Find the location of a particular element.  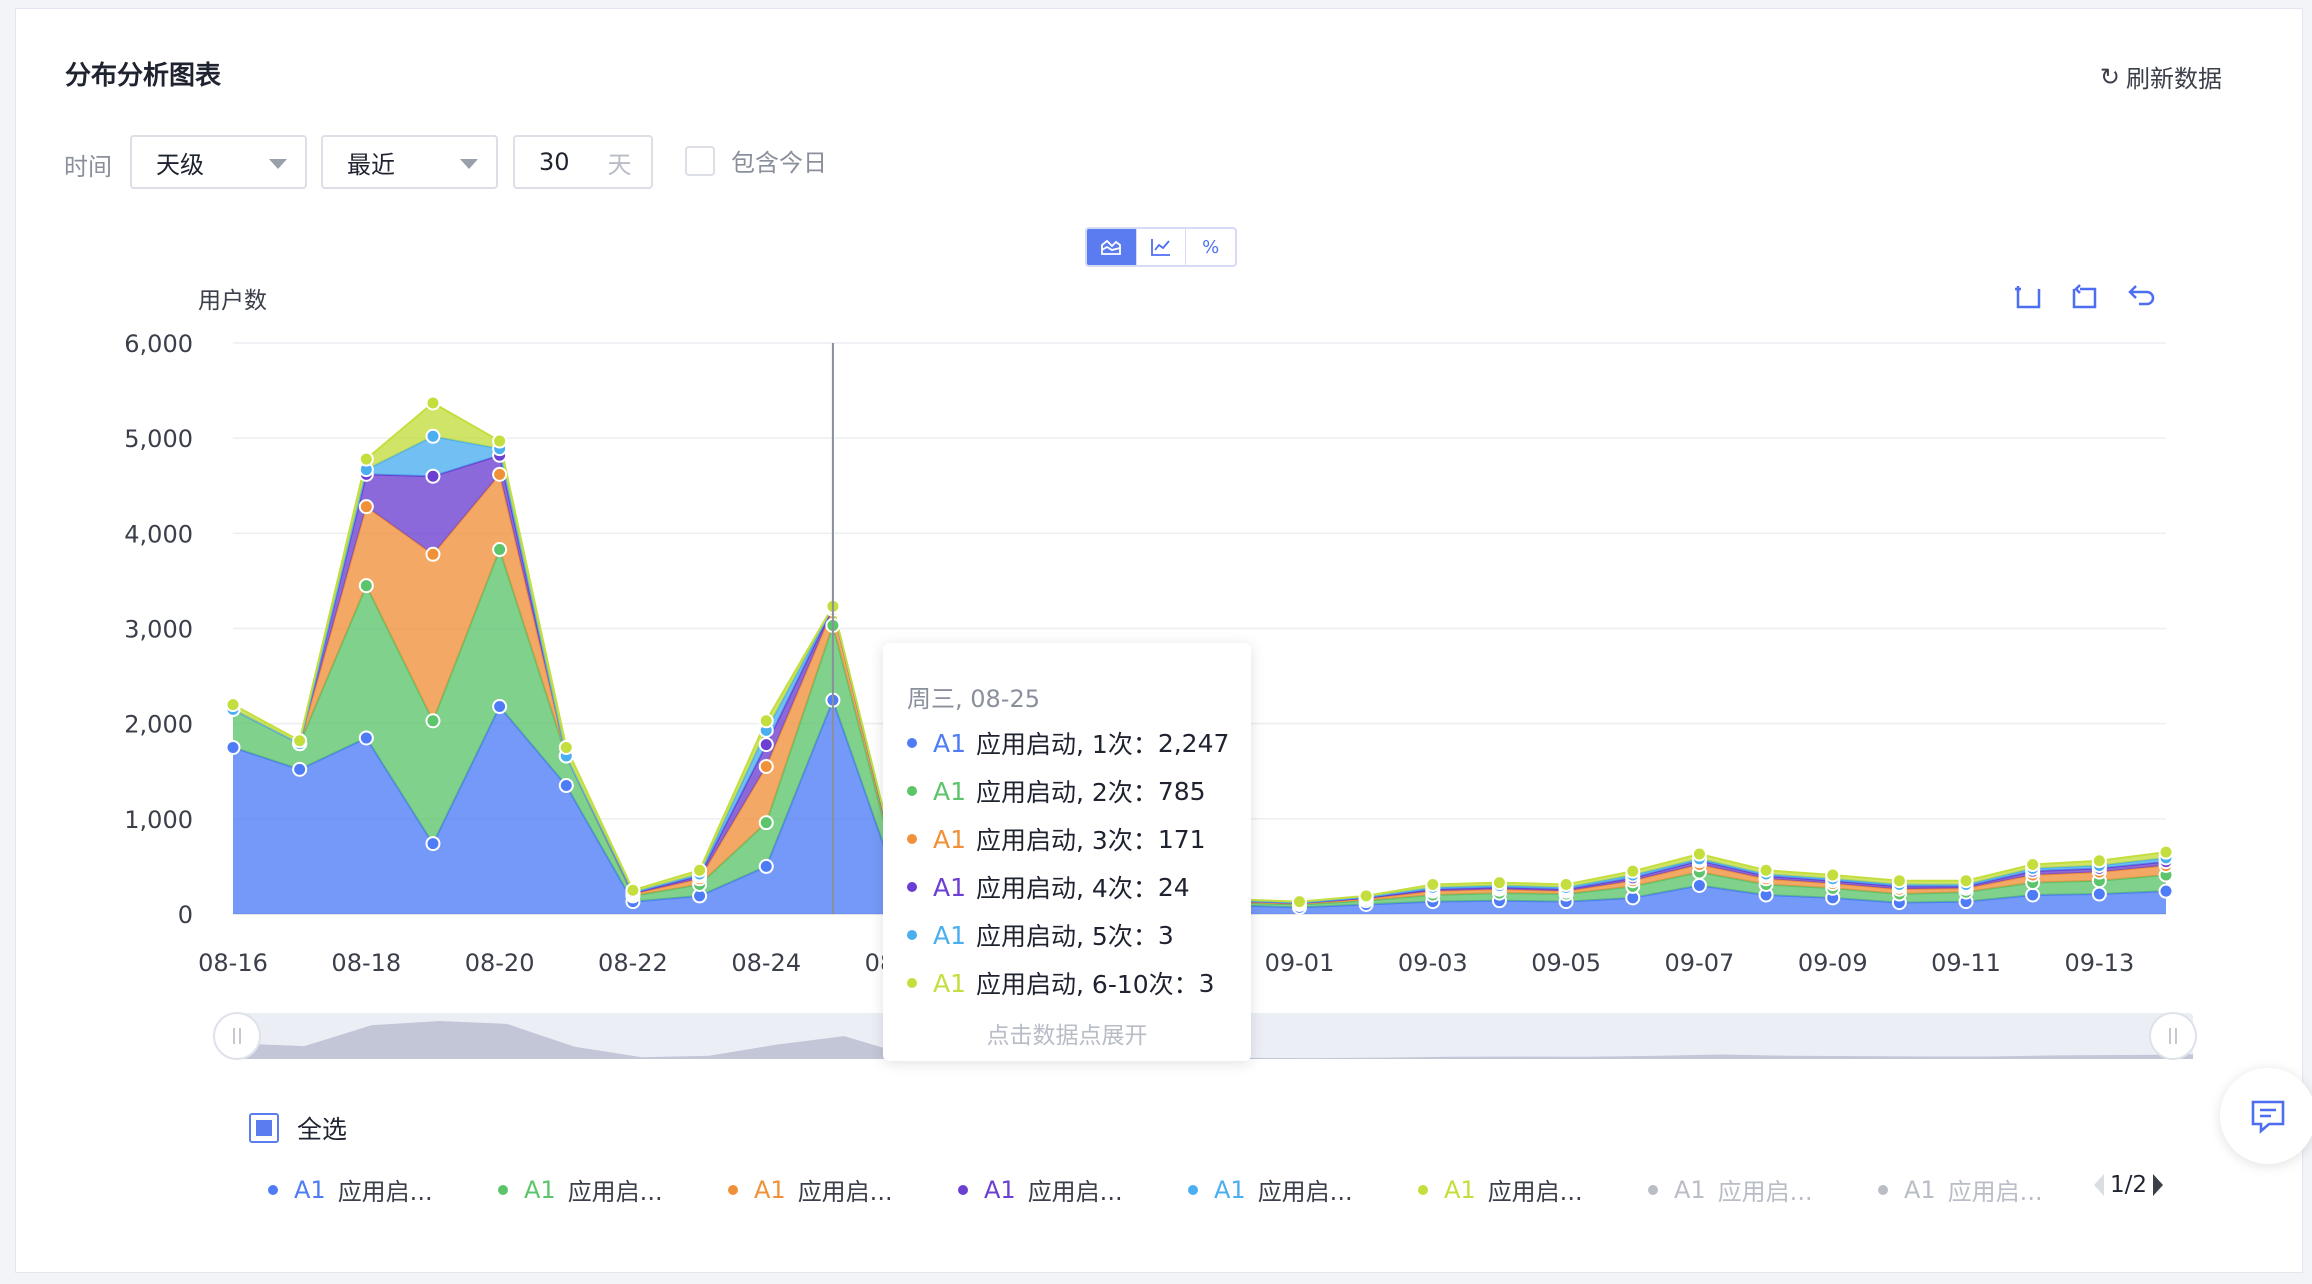

tooltip-value: 24 is located at coordinates (1173, 887).